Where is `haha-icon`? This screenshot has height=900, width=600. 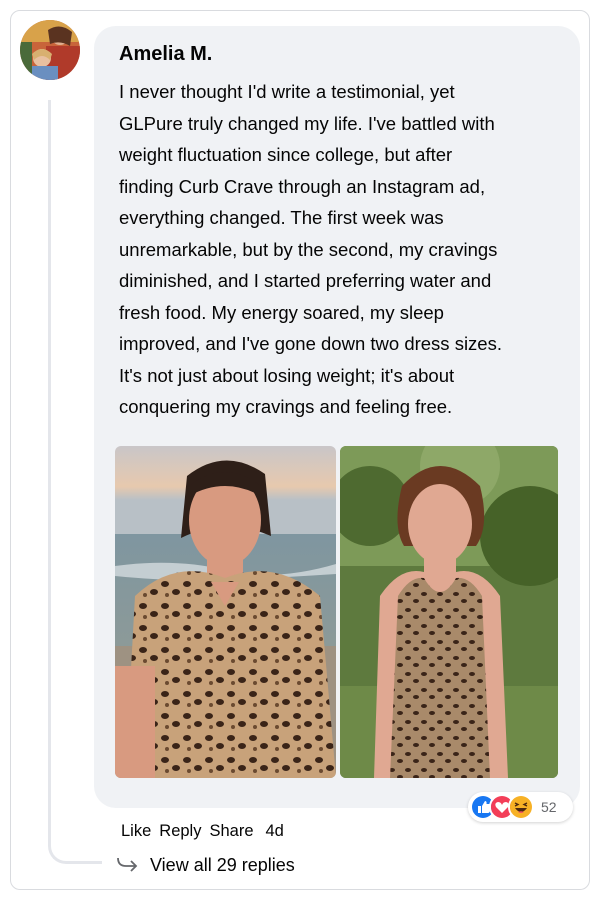
haha-icon is located at coordinates (521, 807).